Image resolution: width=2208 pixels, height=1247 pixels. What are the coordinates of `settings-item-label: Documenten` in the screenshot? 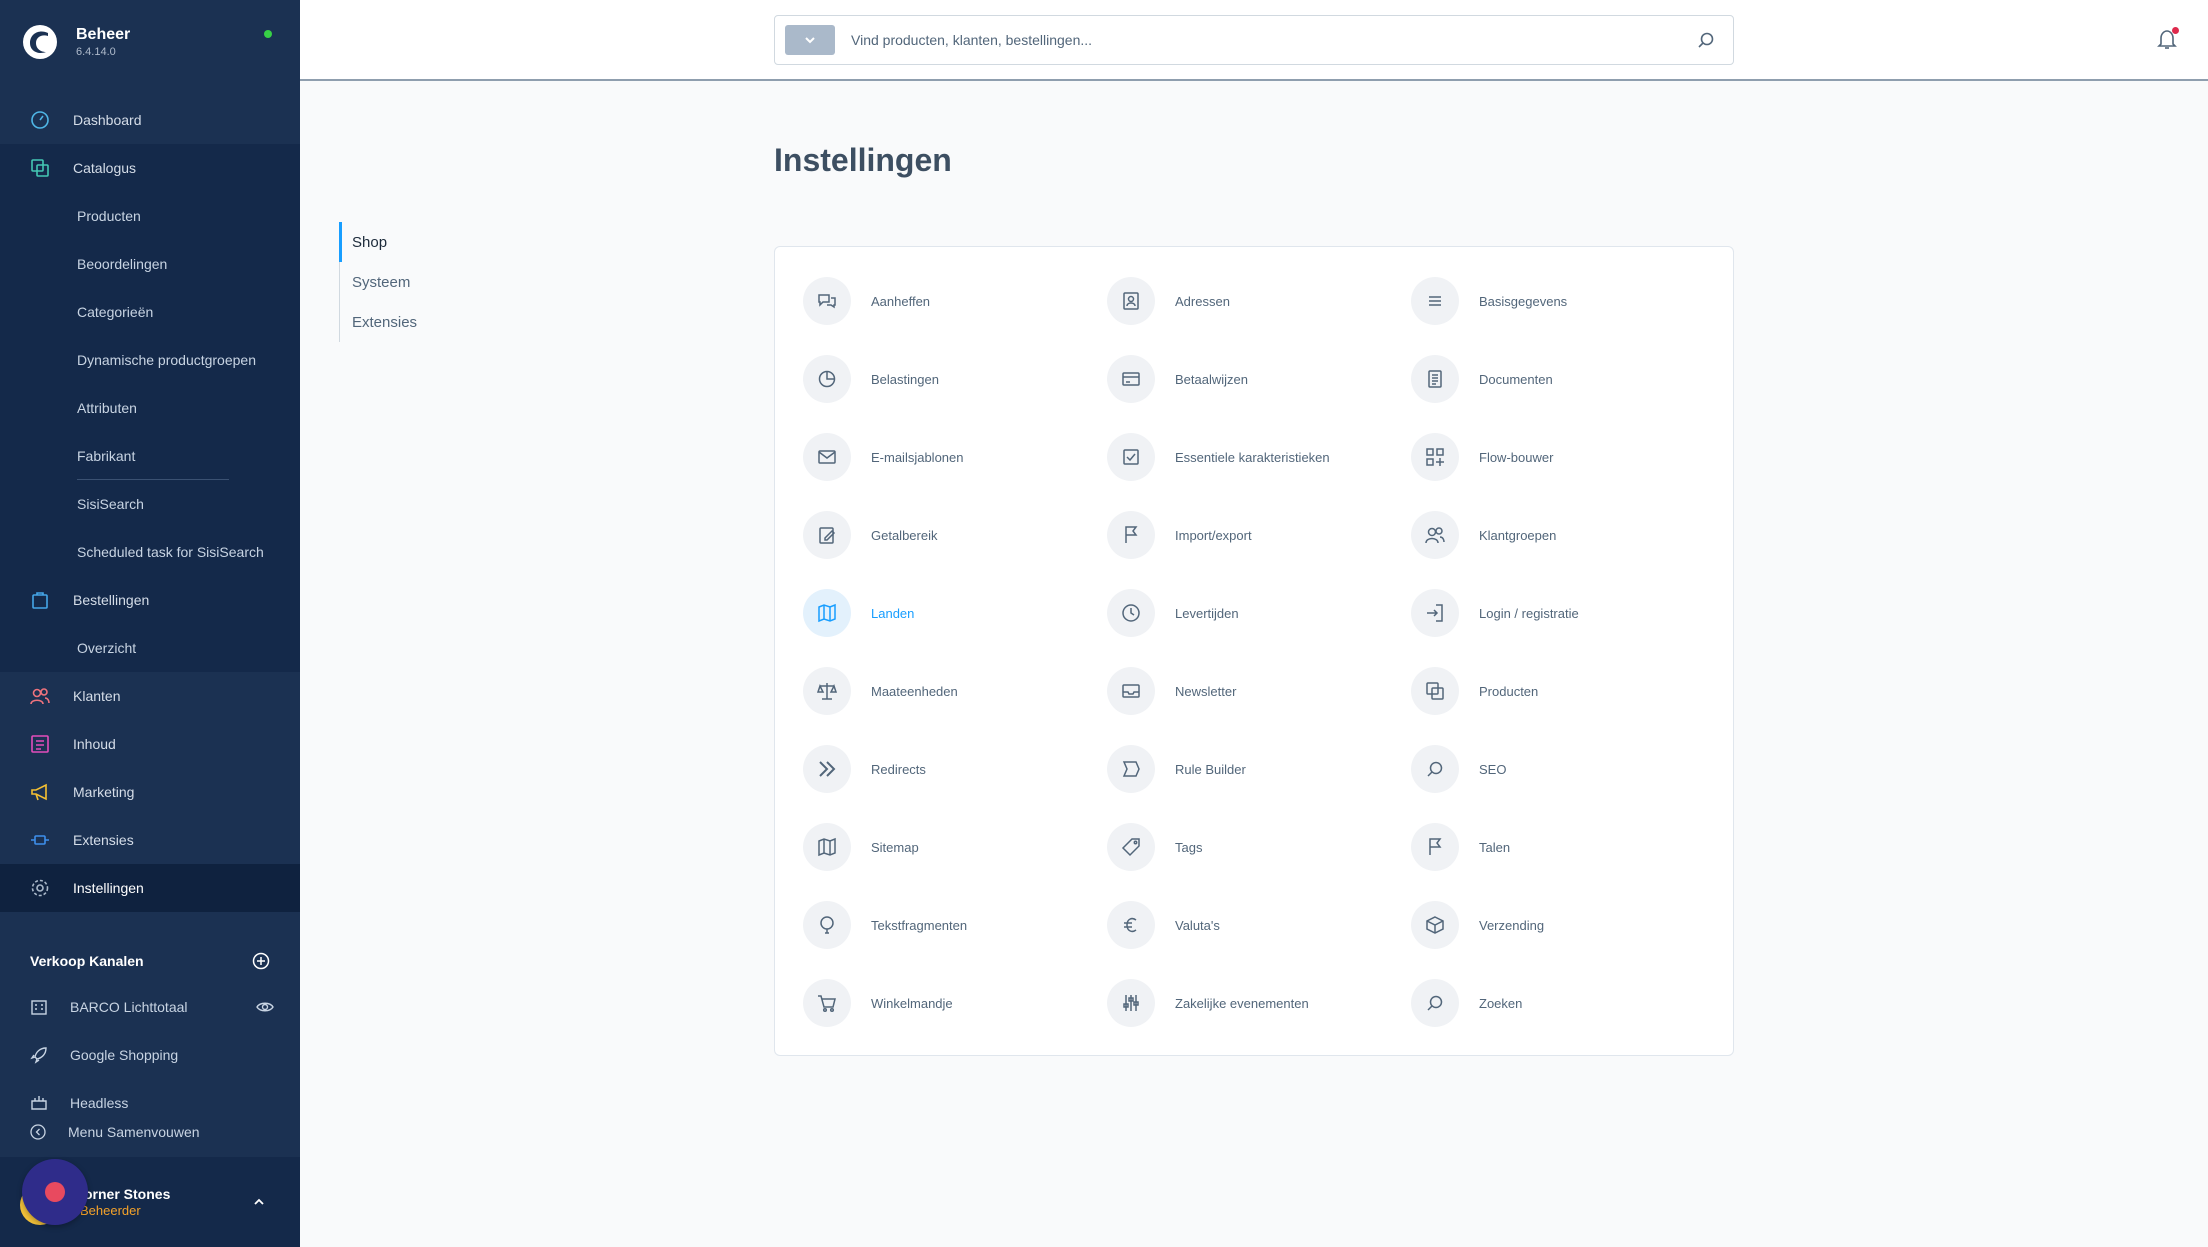 It's located at (1516, 379).